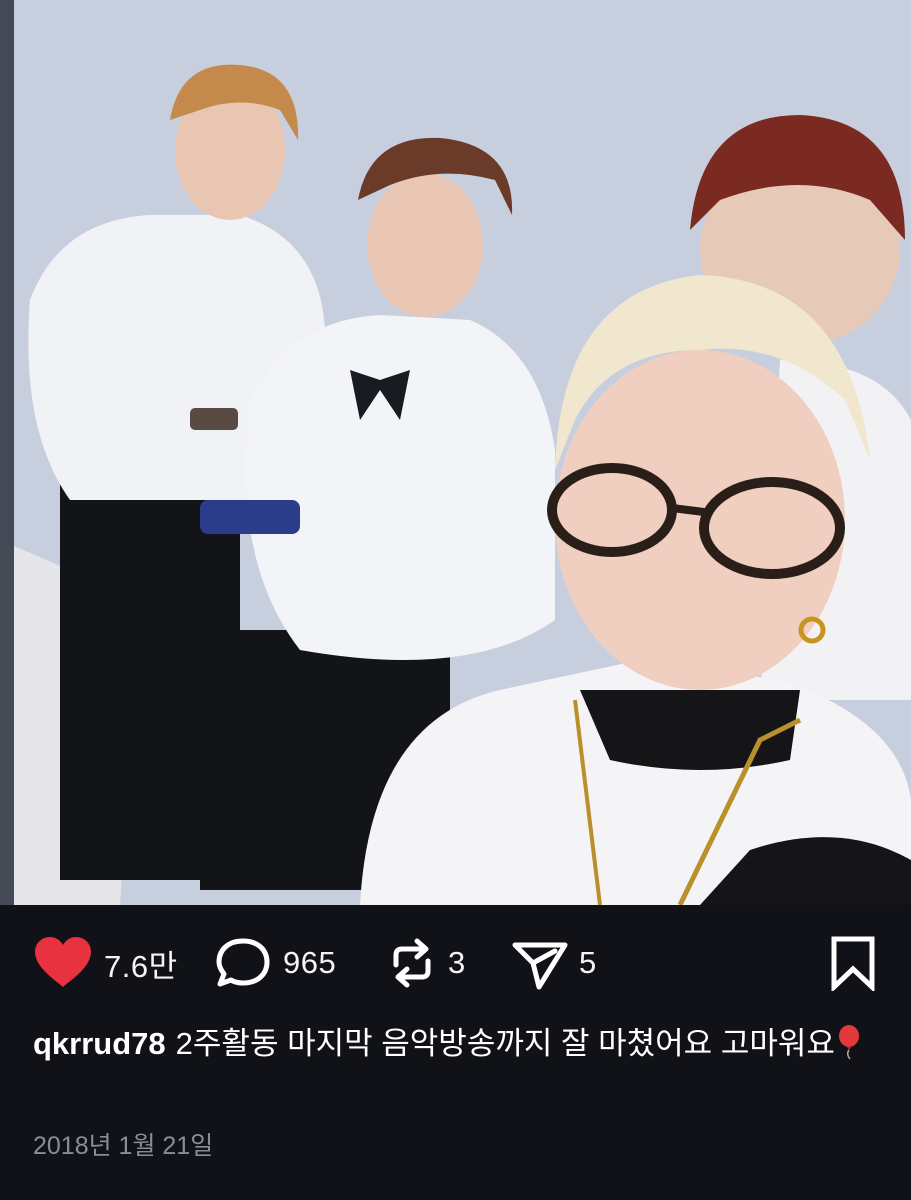  What do you see at coordinates (123, 1146) in the screenshot?
I see `post-date: 2018년 1월 21일` at bounding box center [123, 1146].